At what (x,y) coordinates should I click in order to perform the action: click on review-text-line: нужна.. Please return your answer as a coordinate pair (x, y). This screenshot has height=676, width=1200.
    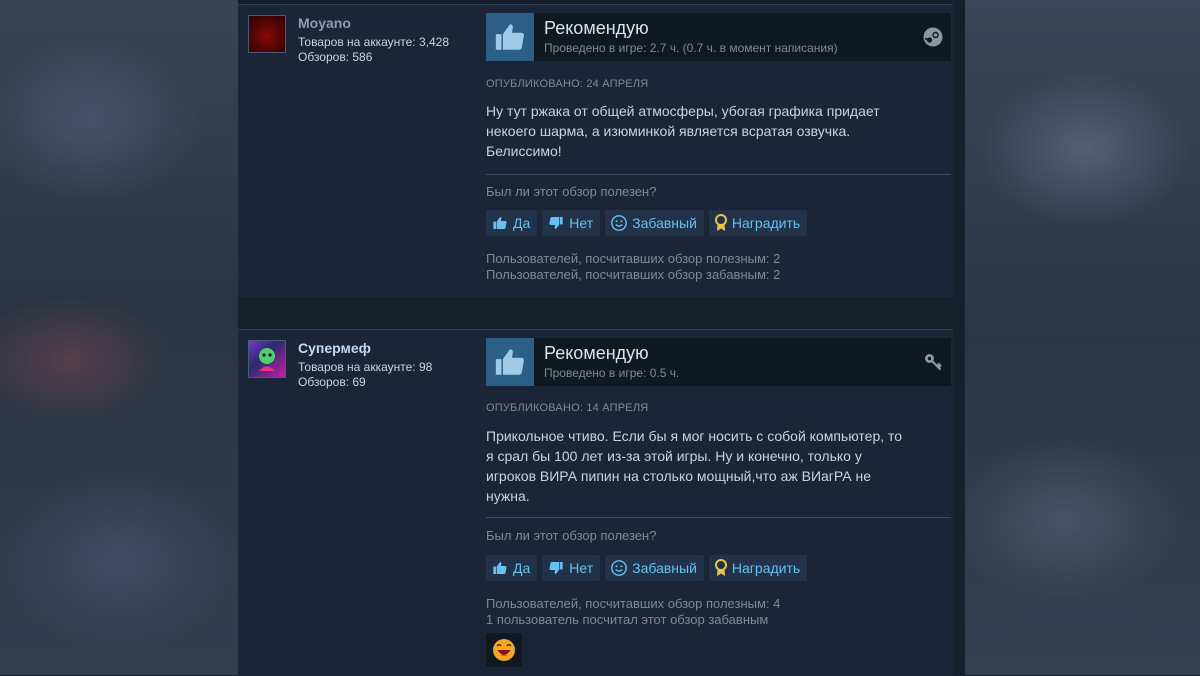
    Looking at the image, I should click on (508, 496).